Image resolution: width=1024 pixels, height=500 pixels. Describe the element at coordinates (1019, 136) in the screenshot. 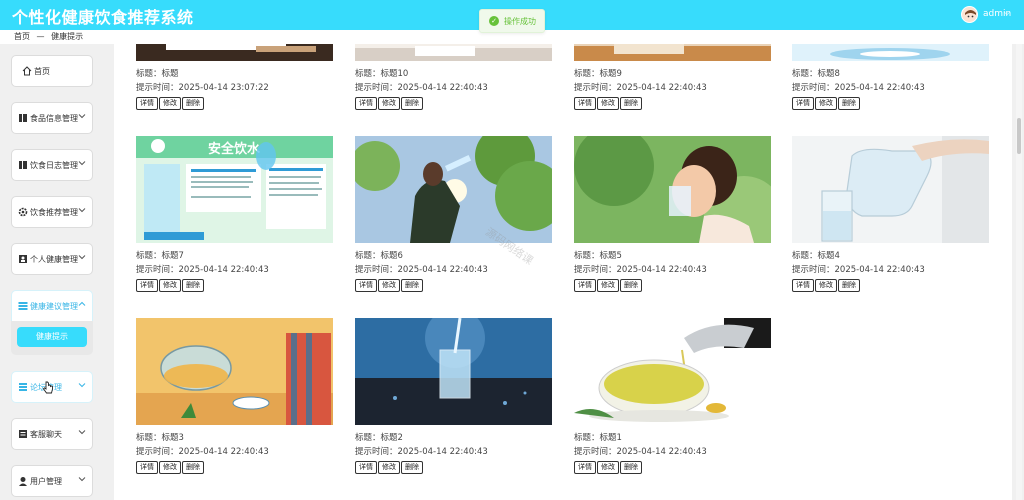

I see `scrollbar-thumb` at that location.